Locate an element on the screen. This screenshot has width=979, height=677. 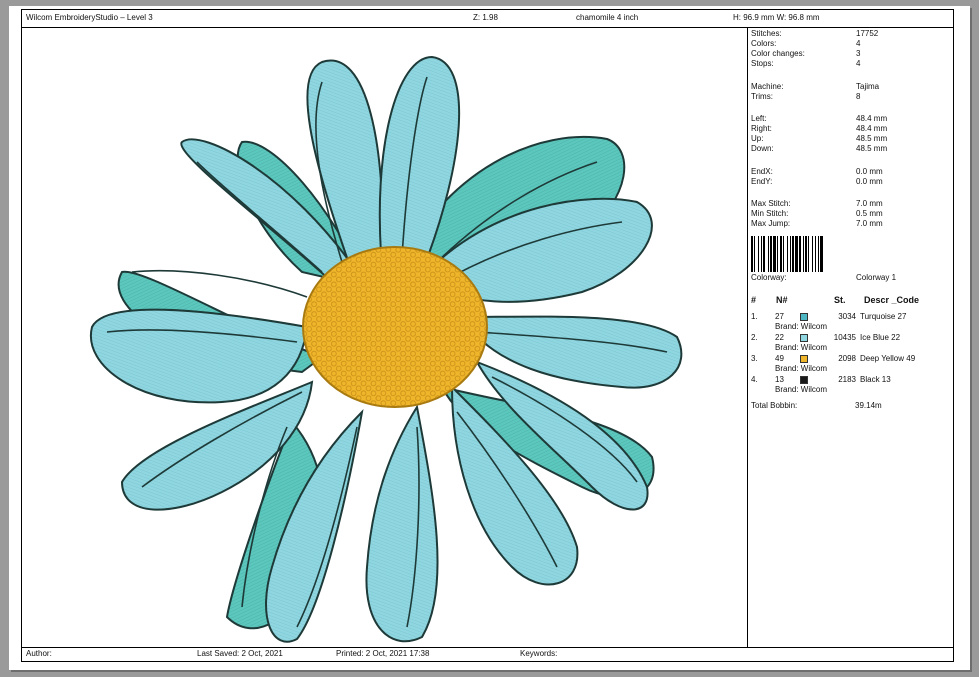
thread-index: 2. is located at coordinates (754, 337).